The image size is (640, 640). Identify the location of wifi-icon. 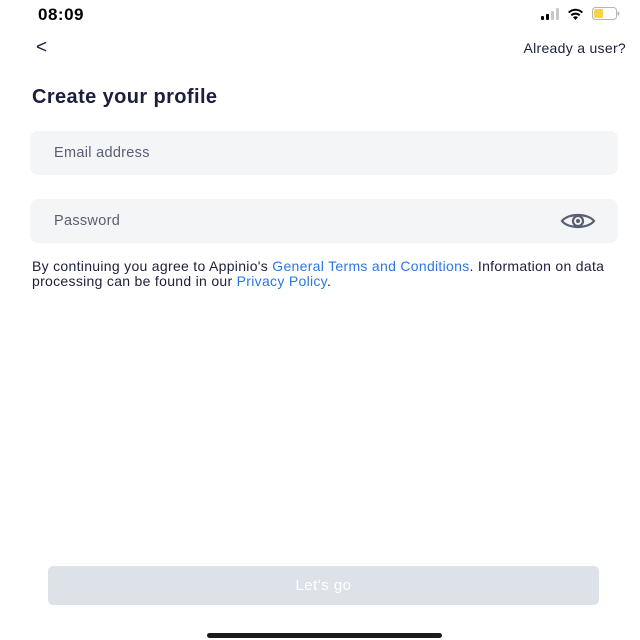
(575, 14).